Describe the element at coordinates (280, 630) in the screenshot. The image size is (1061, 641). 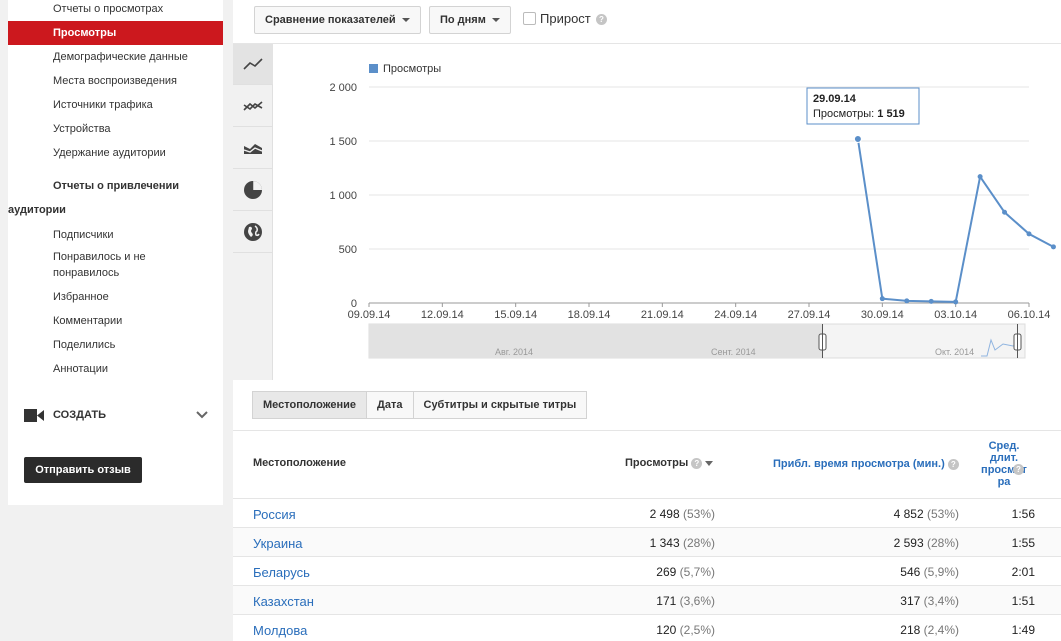
I see `location-link: Молдова` at that location.